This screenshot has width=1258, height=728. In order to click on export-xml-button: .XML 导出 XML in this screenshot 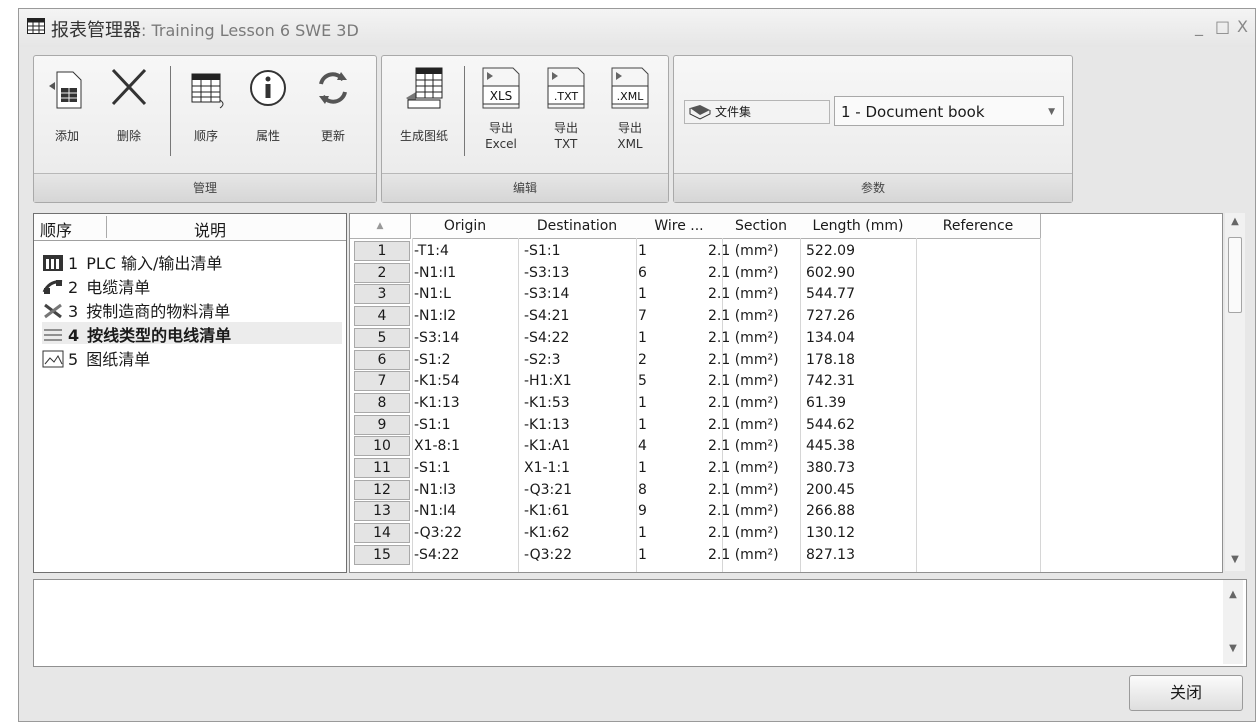, I will do `click(630, 108)`.